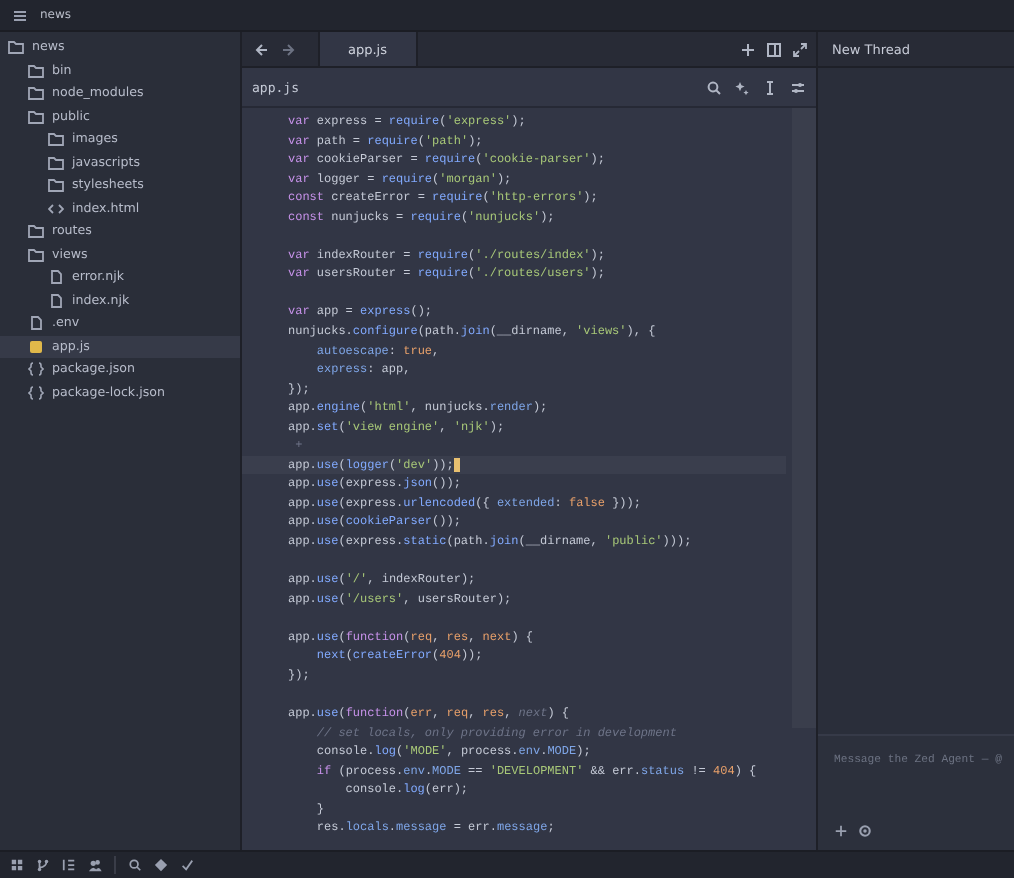 This screenshot has width=1014, height=878. What do you see at coordinates (865, 830) in the screenshot?
I see `settings-icon` at bounding box center [865, 830].